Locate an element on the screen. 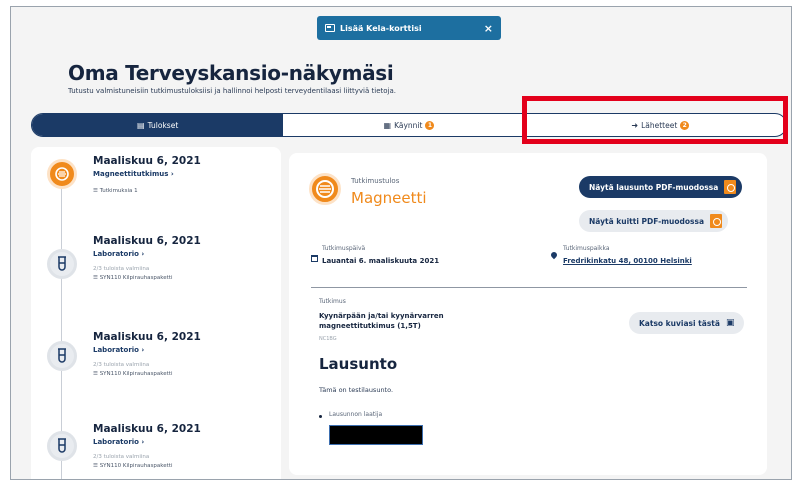  show-receipt-pdf-button: Näytä kuitti PDF-muodossa is located at coordinates (654, 221).